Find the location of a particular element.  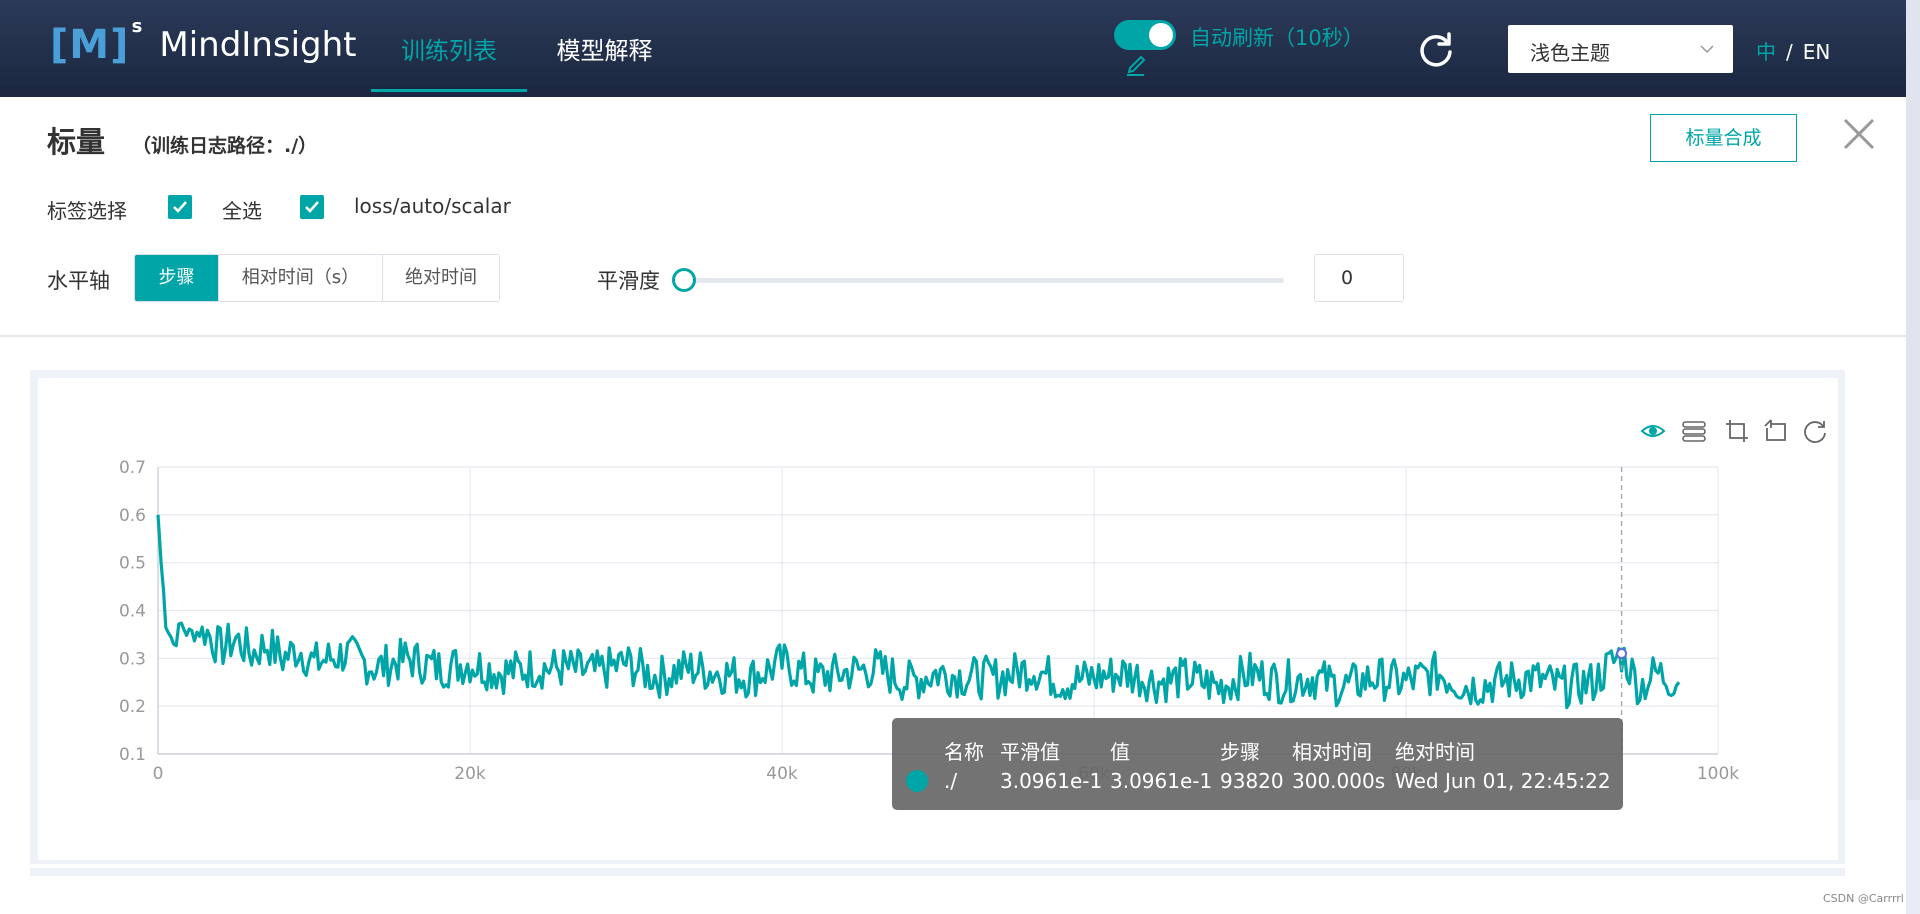

tooltip-value-relative-time: 300.000s is located at coordinates (1339, 781).